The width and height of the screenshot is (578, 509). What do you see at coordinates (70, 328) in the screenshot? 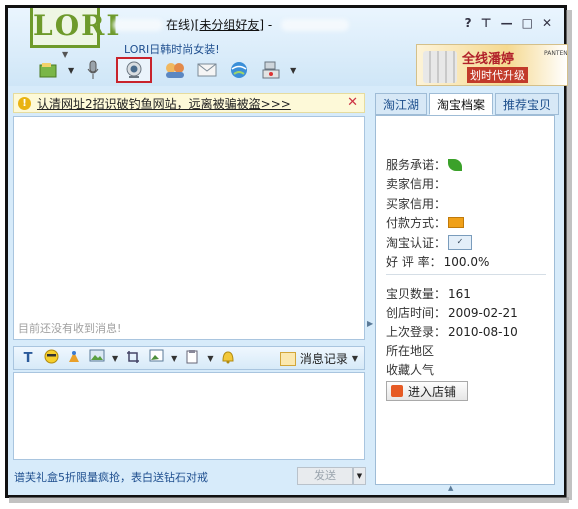
I see `empty-message-text: 目前还没有收到消息!` at bounding box center [70, 328].